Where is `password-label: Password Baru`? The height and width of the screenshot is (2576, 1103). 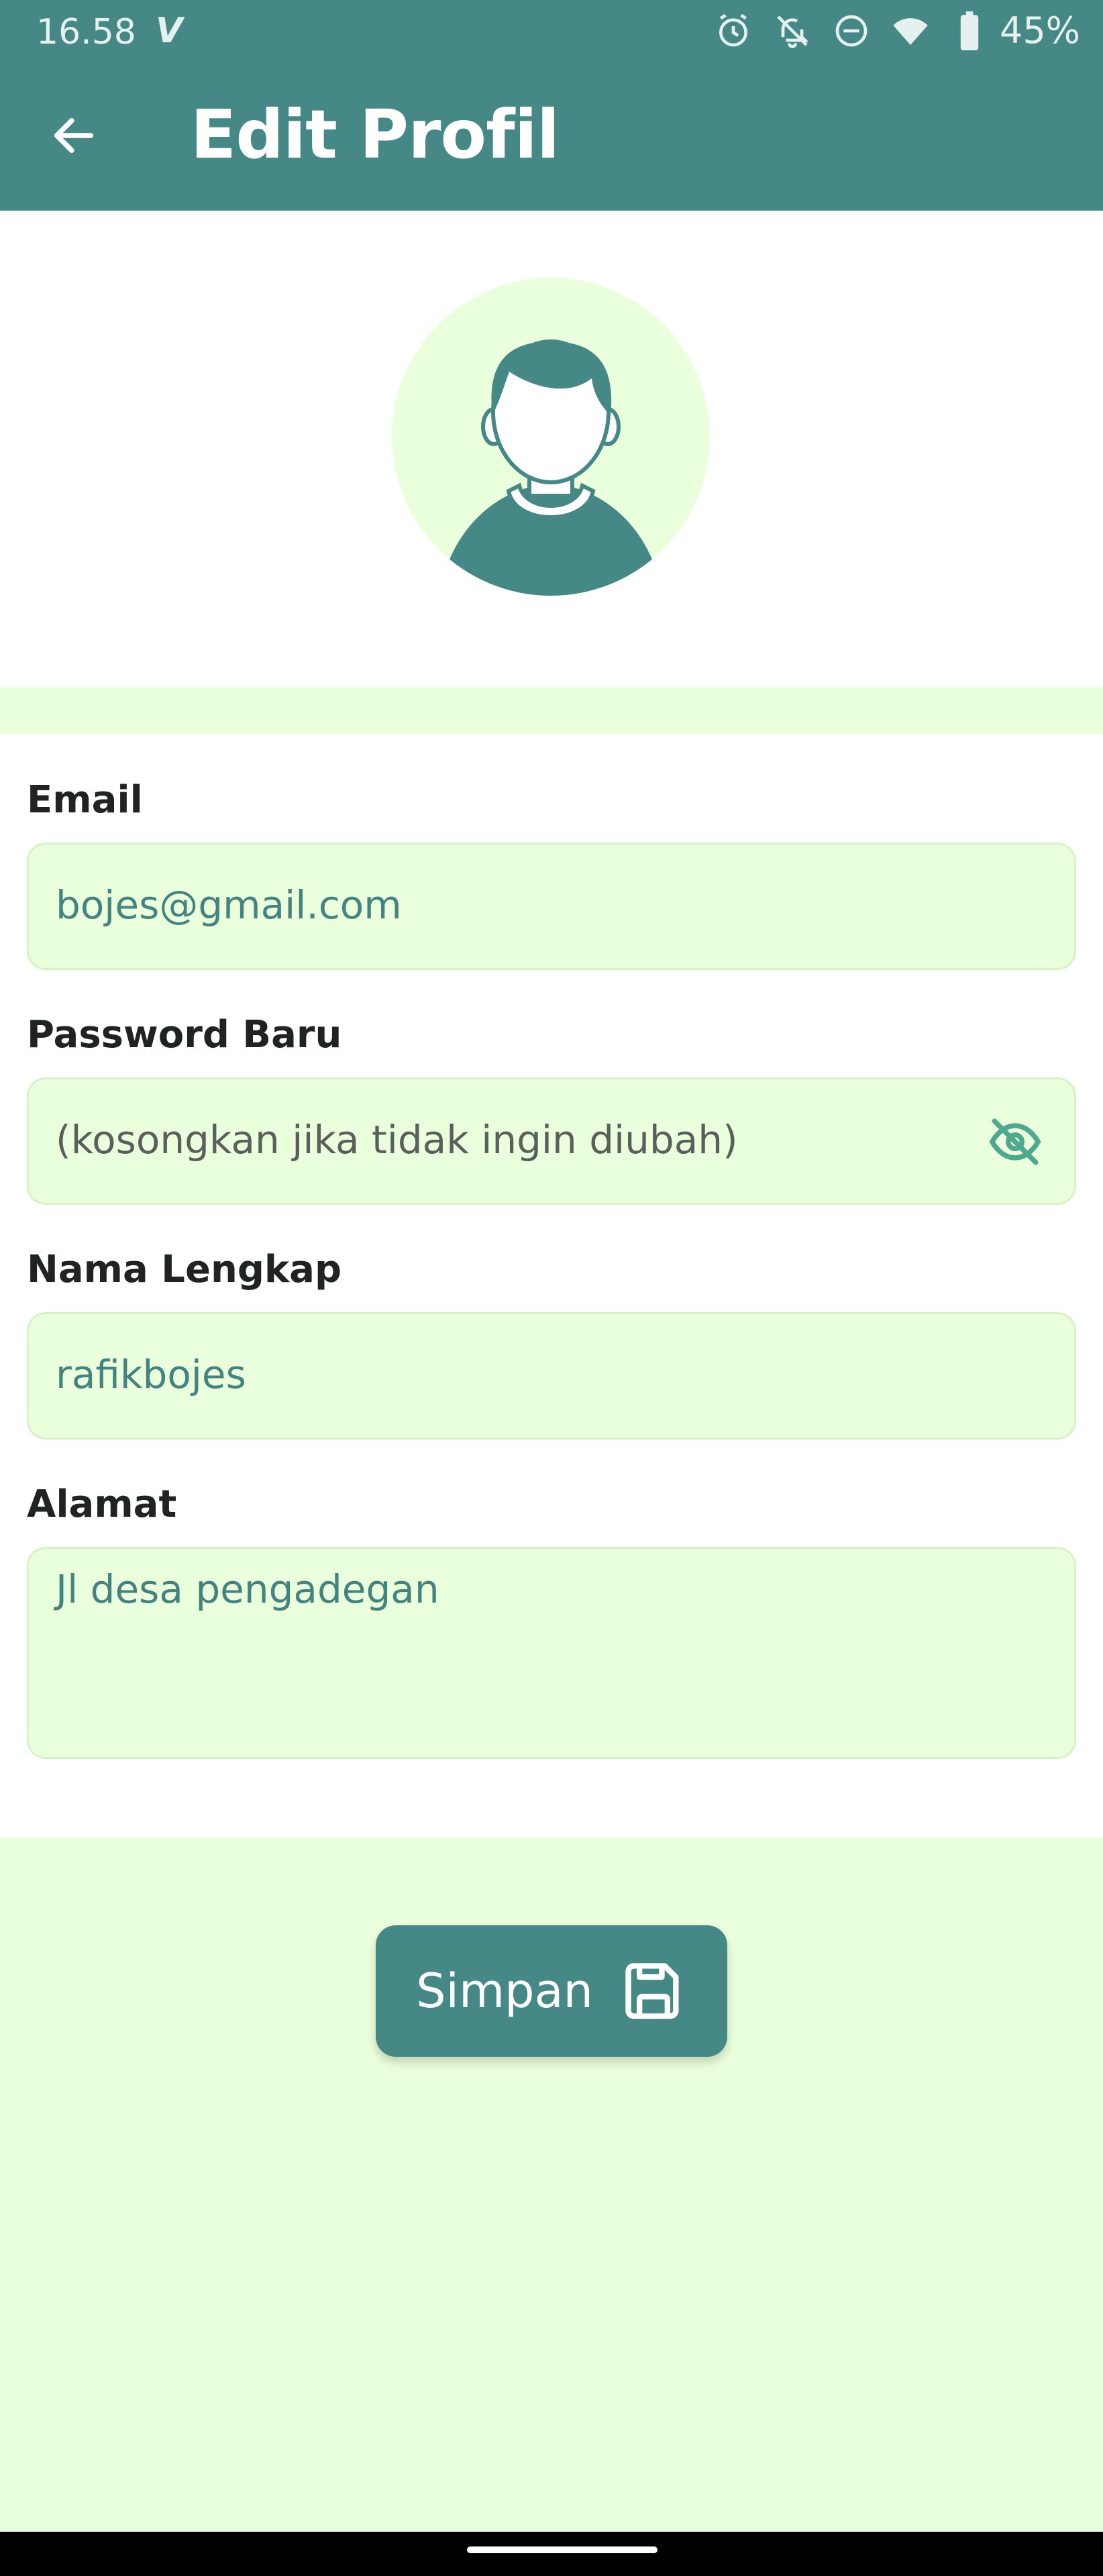
password-label: Password Baru is located at coordinates (184, 1035).